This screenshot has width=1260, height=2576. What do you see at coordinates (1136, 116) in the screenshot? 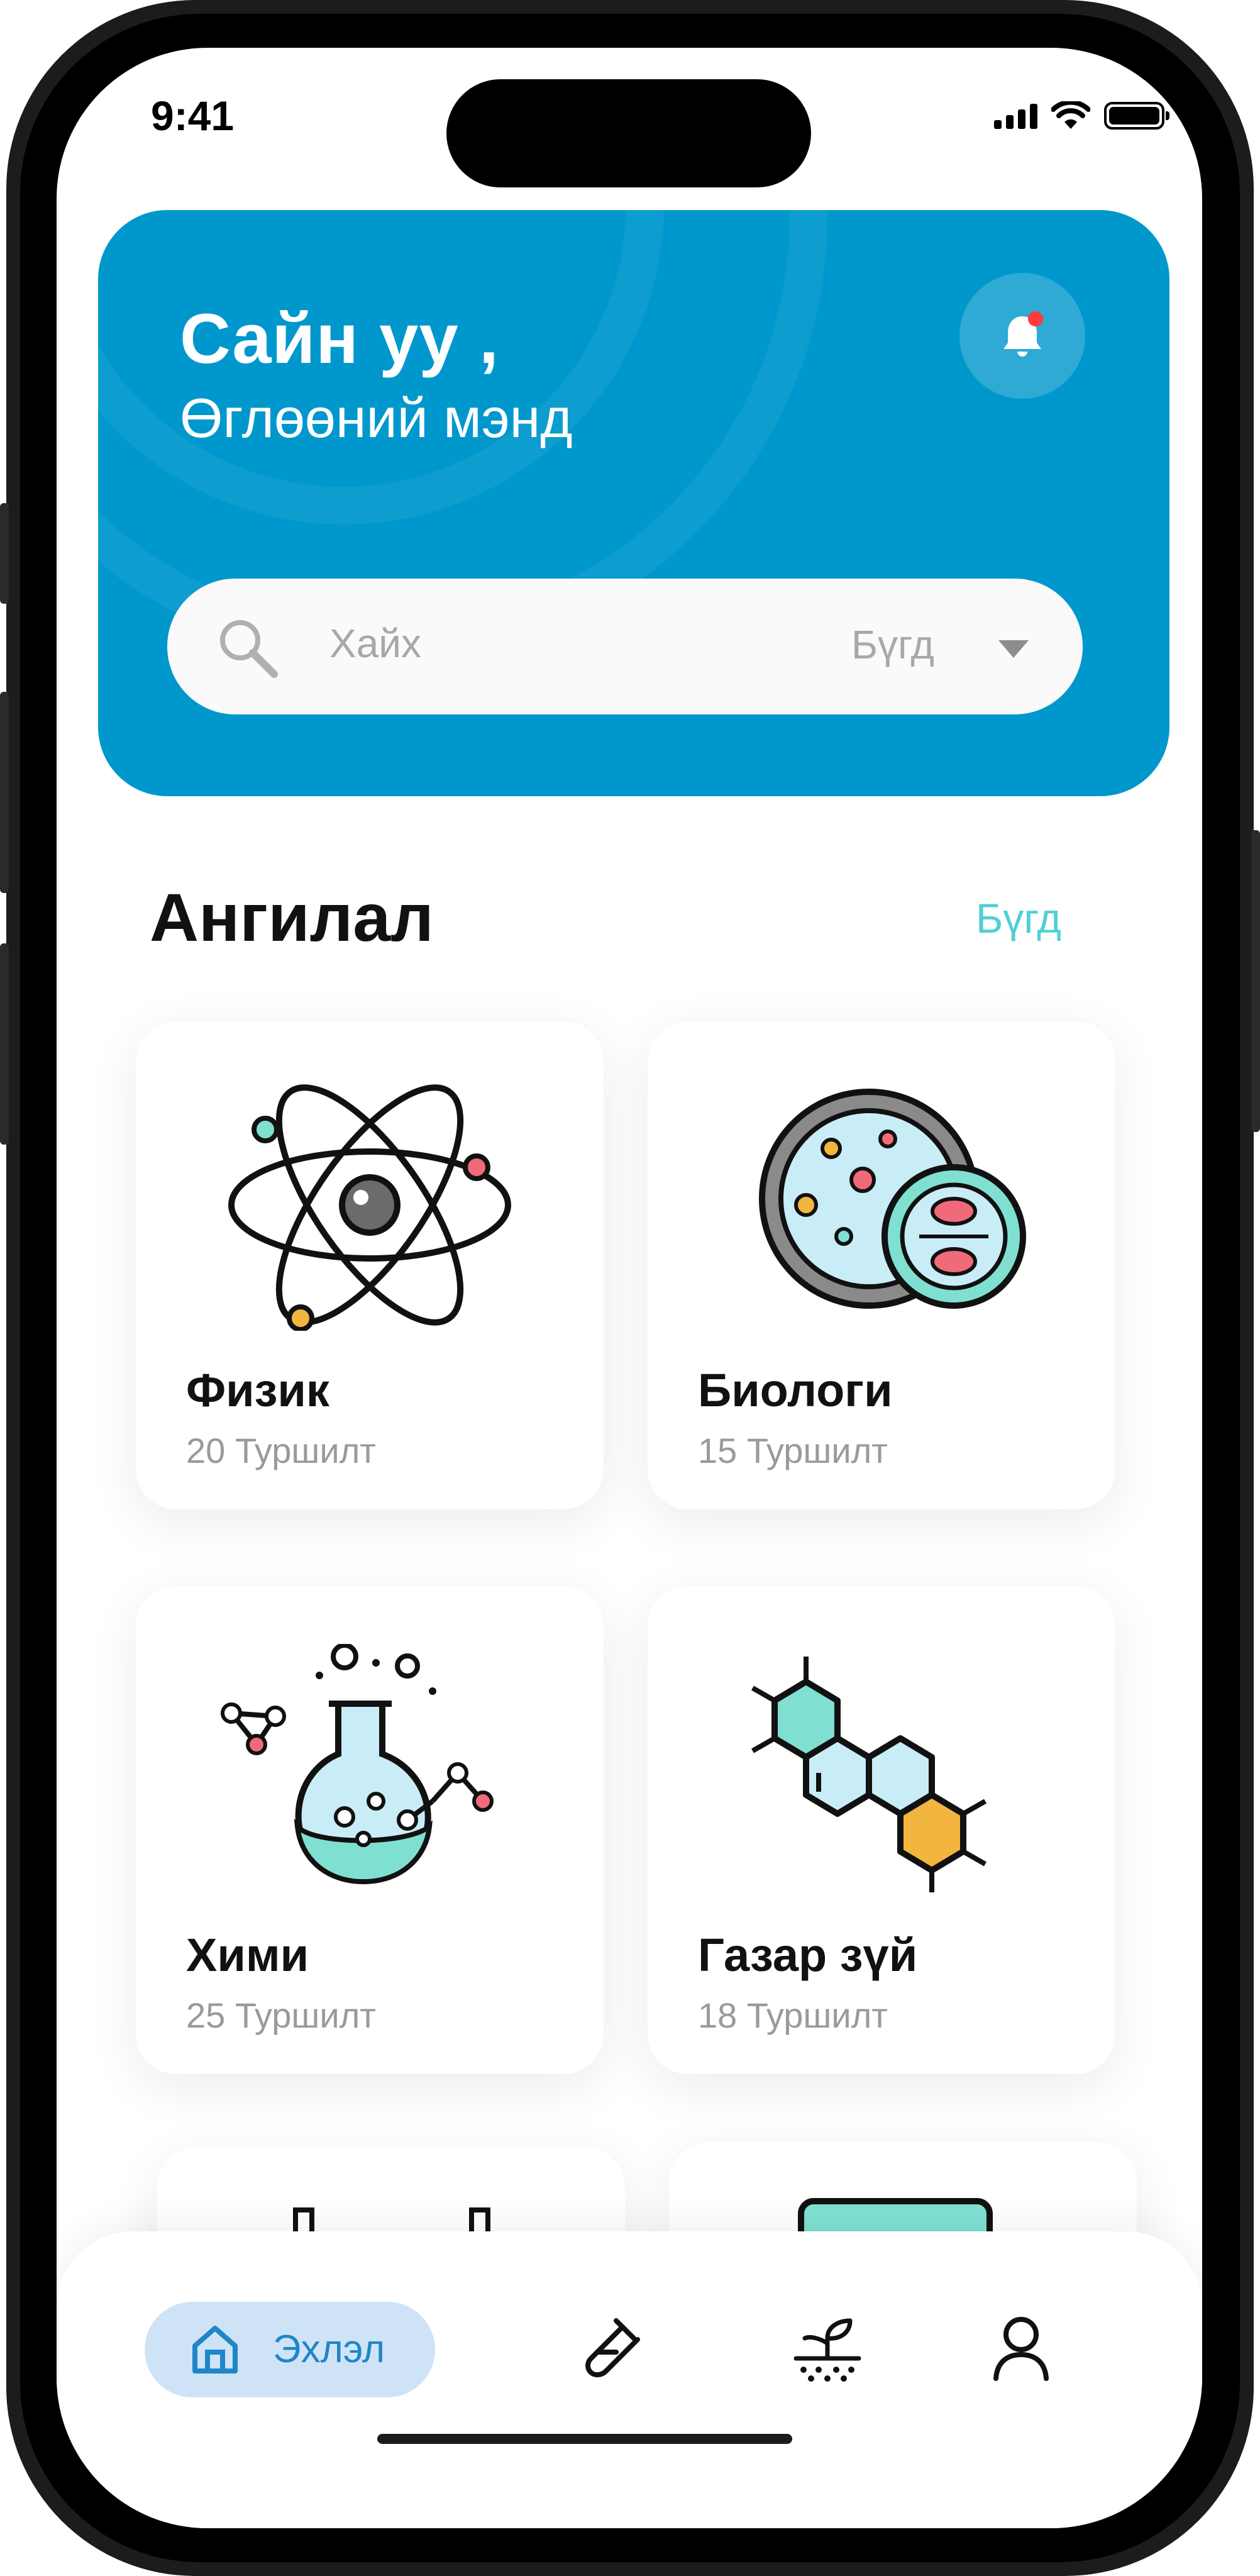
I see `battery-icon` at bounding box center [1136, 116].